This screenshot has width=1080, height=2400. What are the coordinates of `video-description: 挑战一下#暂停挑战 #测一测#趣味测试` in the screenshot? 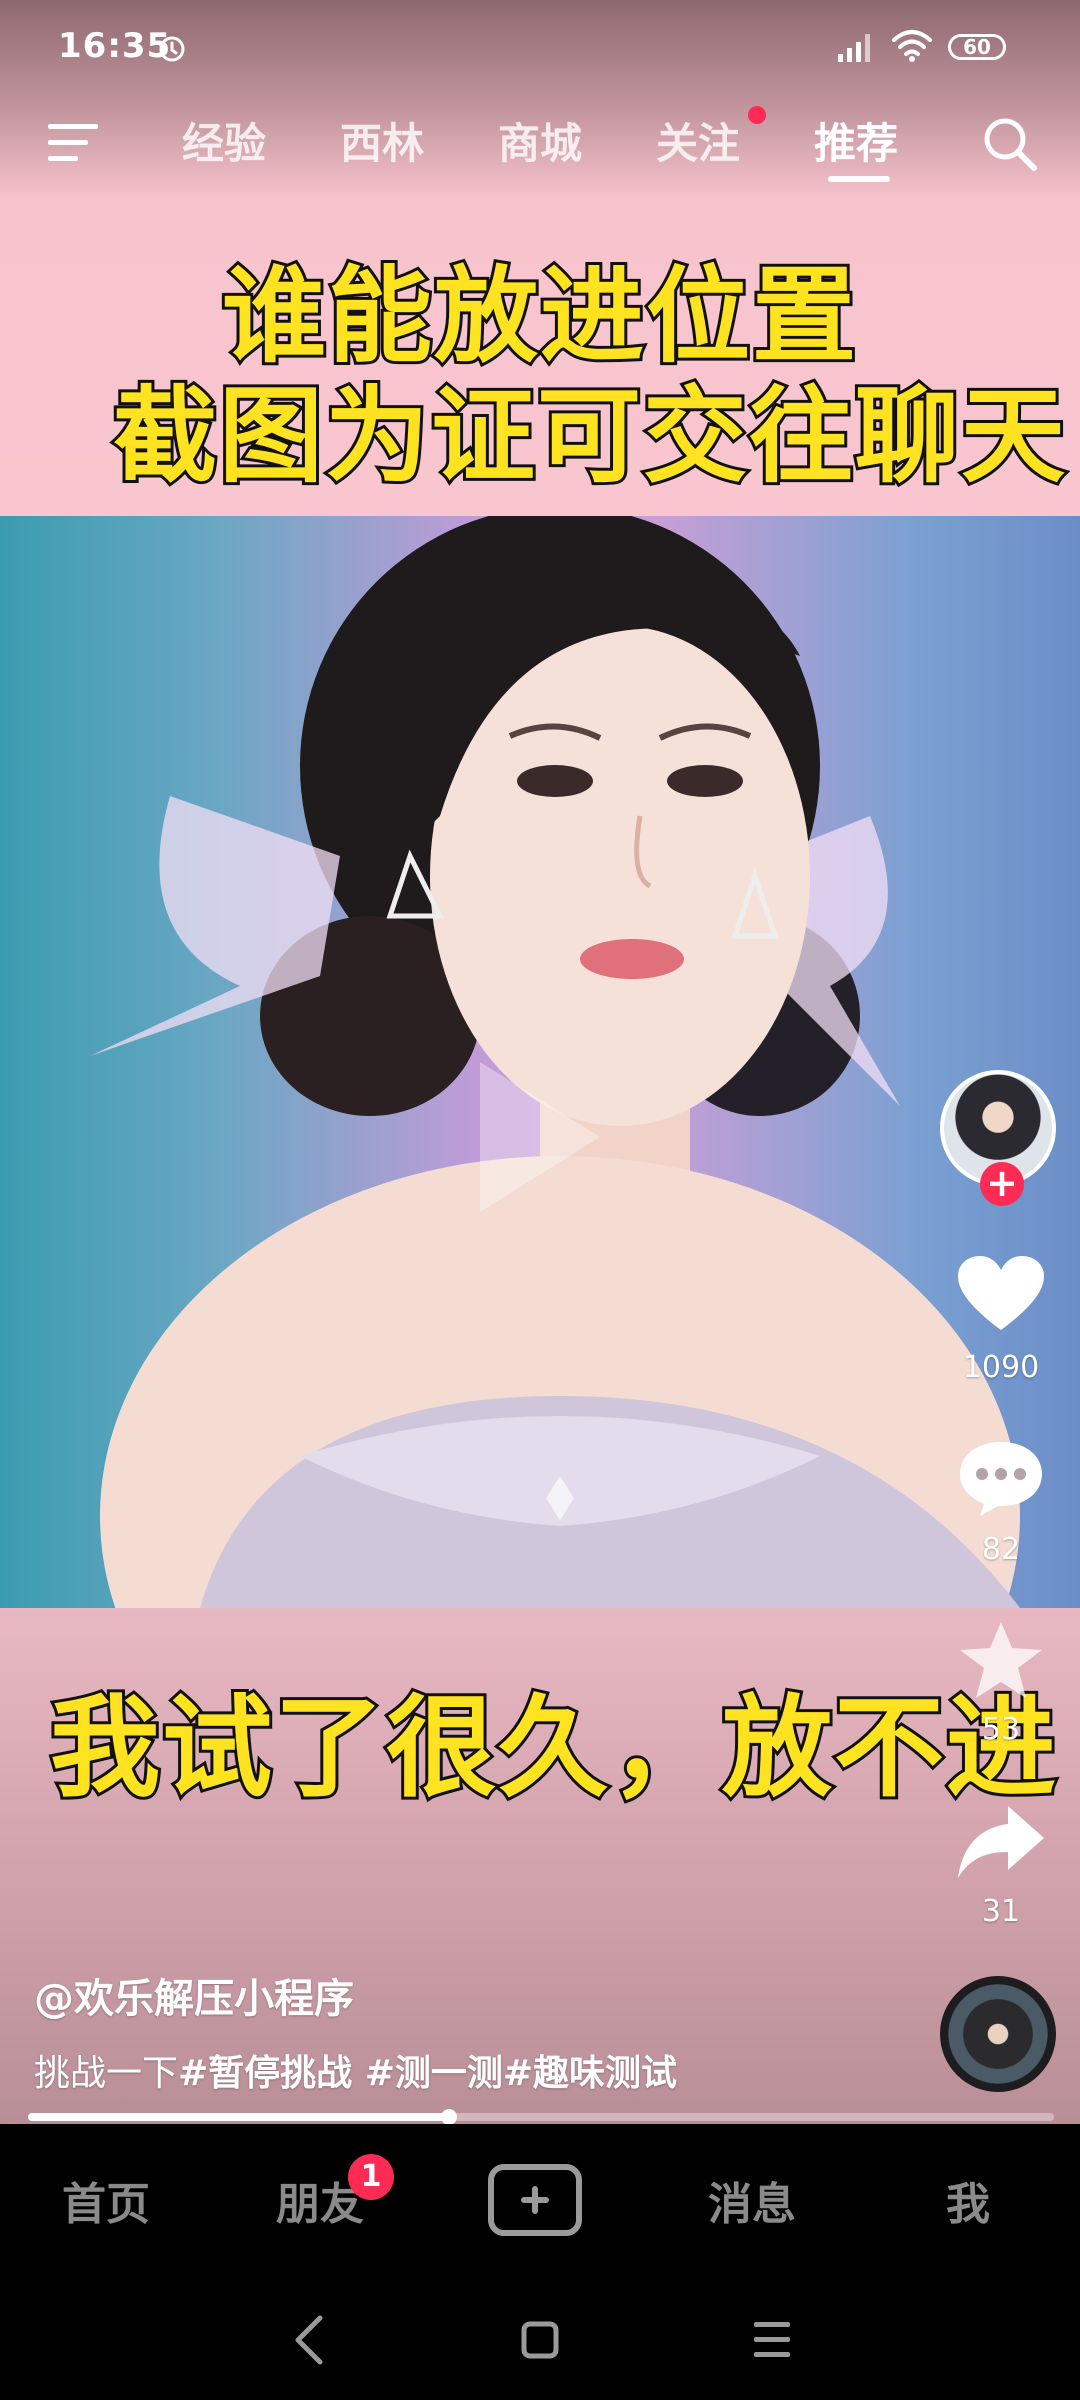 It's located at (355, 2070).